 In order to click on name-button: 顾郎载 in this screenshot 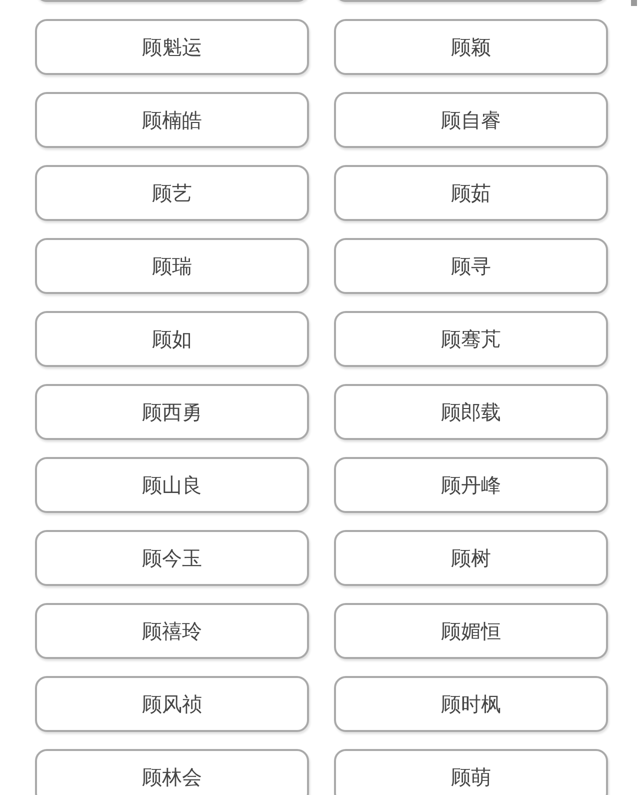, I will do `click(471, 412)`.